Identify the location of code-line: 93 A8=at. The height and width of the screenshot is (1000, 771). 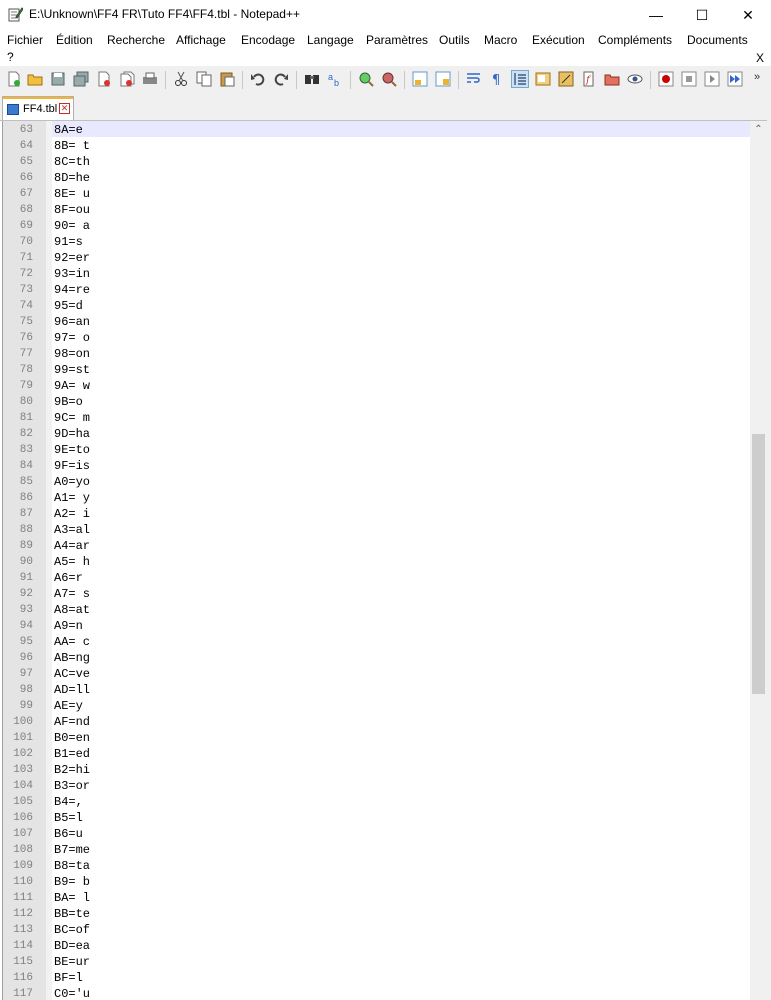
(377, 610).